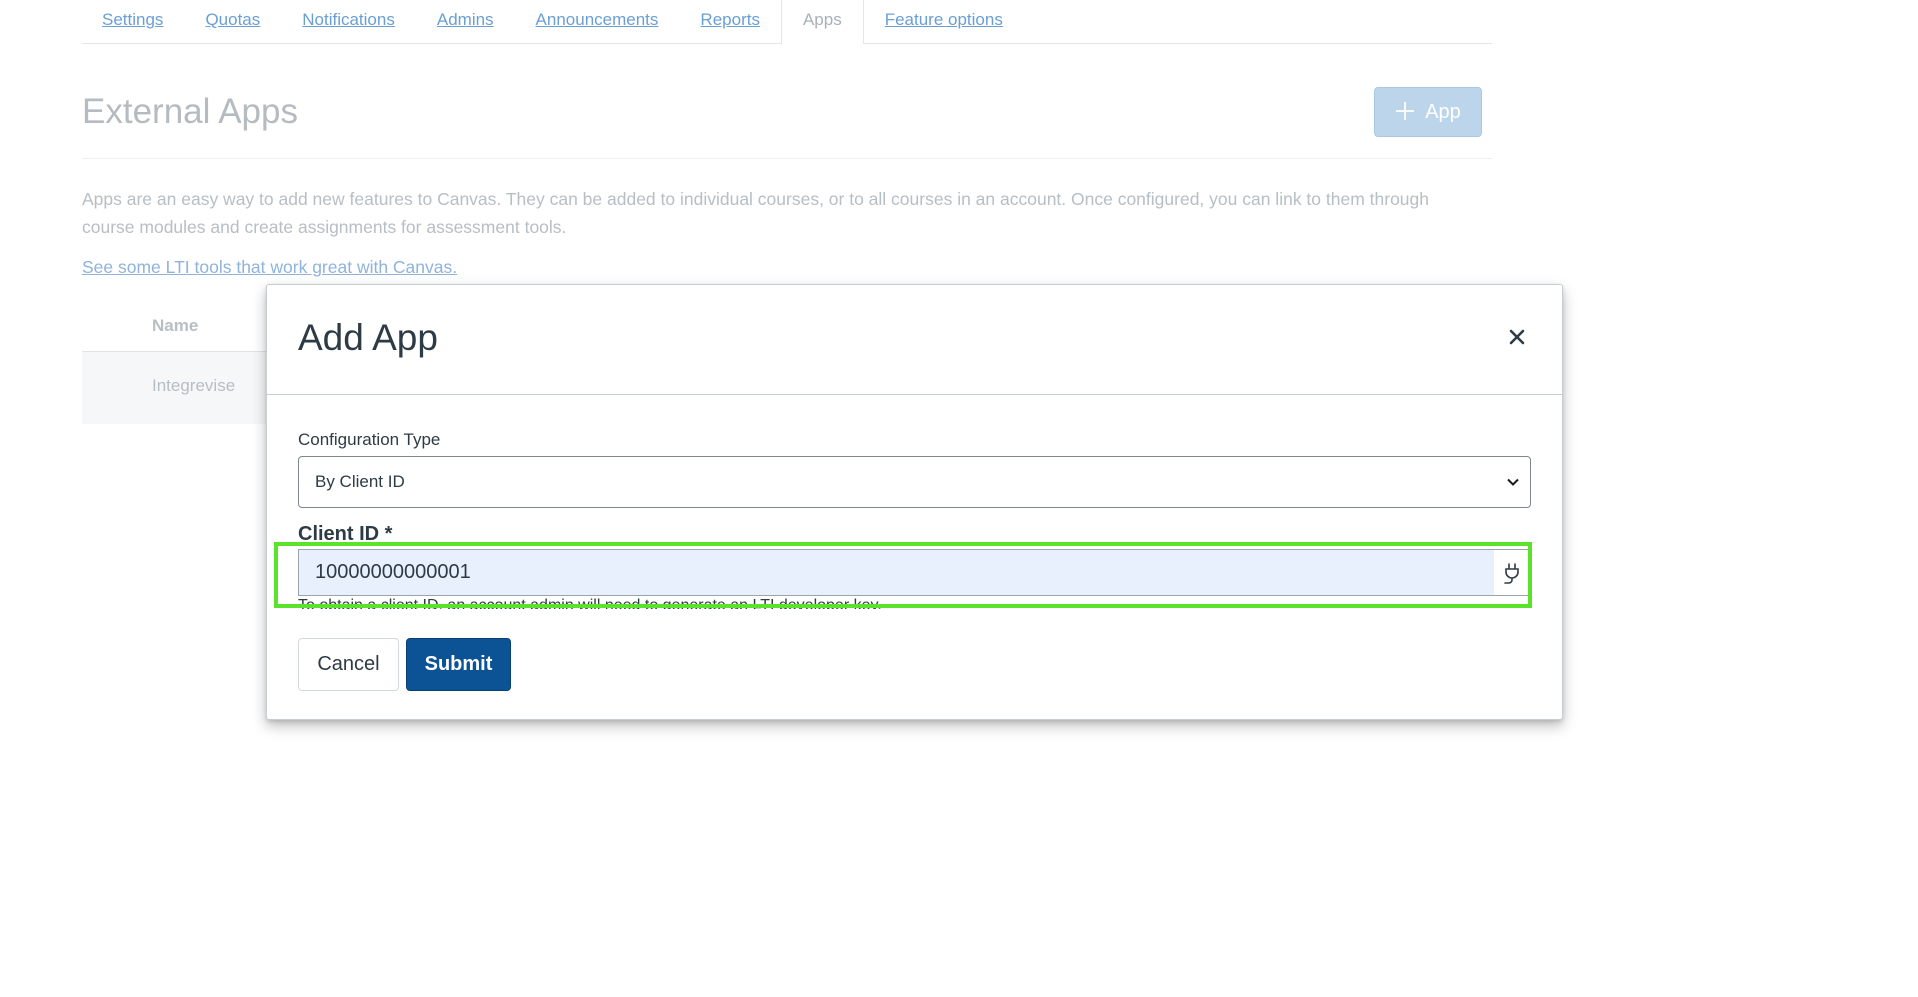 The image size is (1918, 997). I want to click on chevron-down-icon, so click(1513, 482).